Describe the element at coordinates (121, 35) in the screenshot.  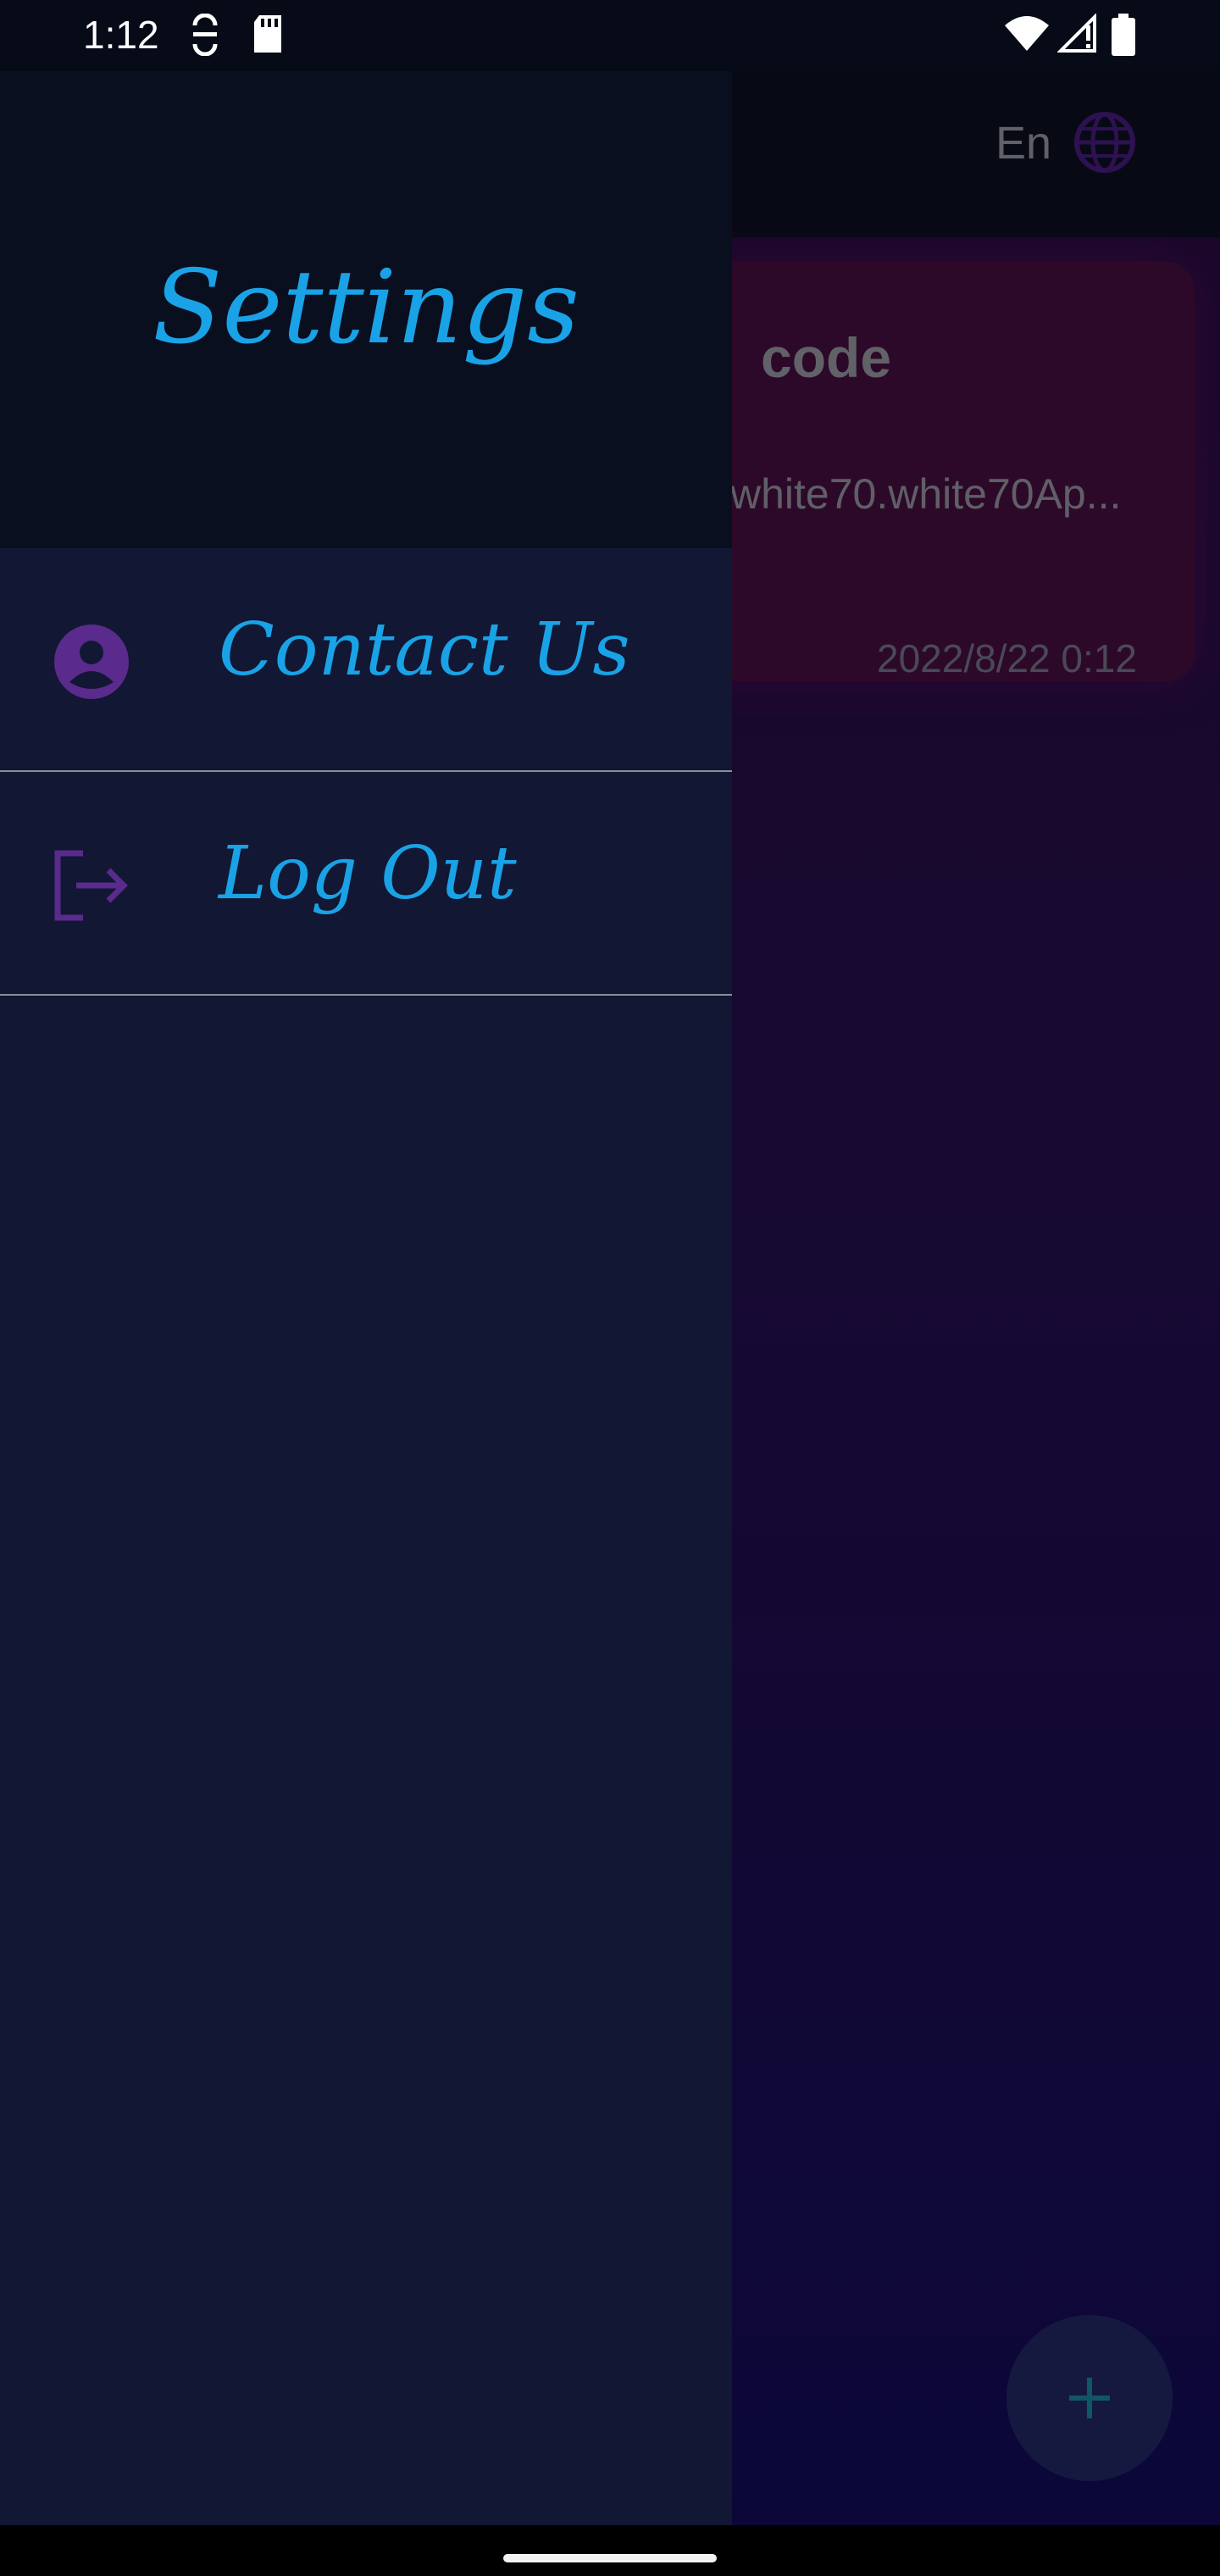
I see `status-time: 1:12` at that location.